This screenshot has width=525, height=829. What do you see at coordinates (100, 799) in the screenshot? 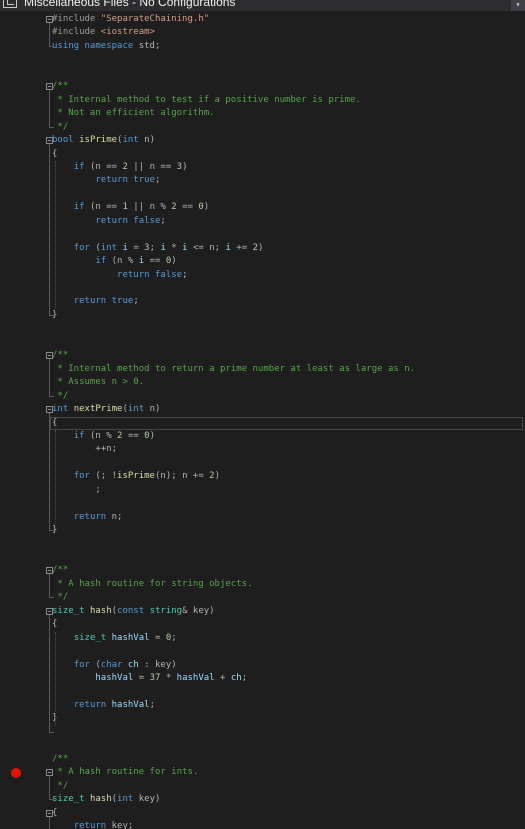
I see `code-token: hash` at bounding box center [100, 799].